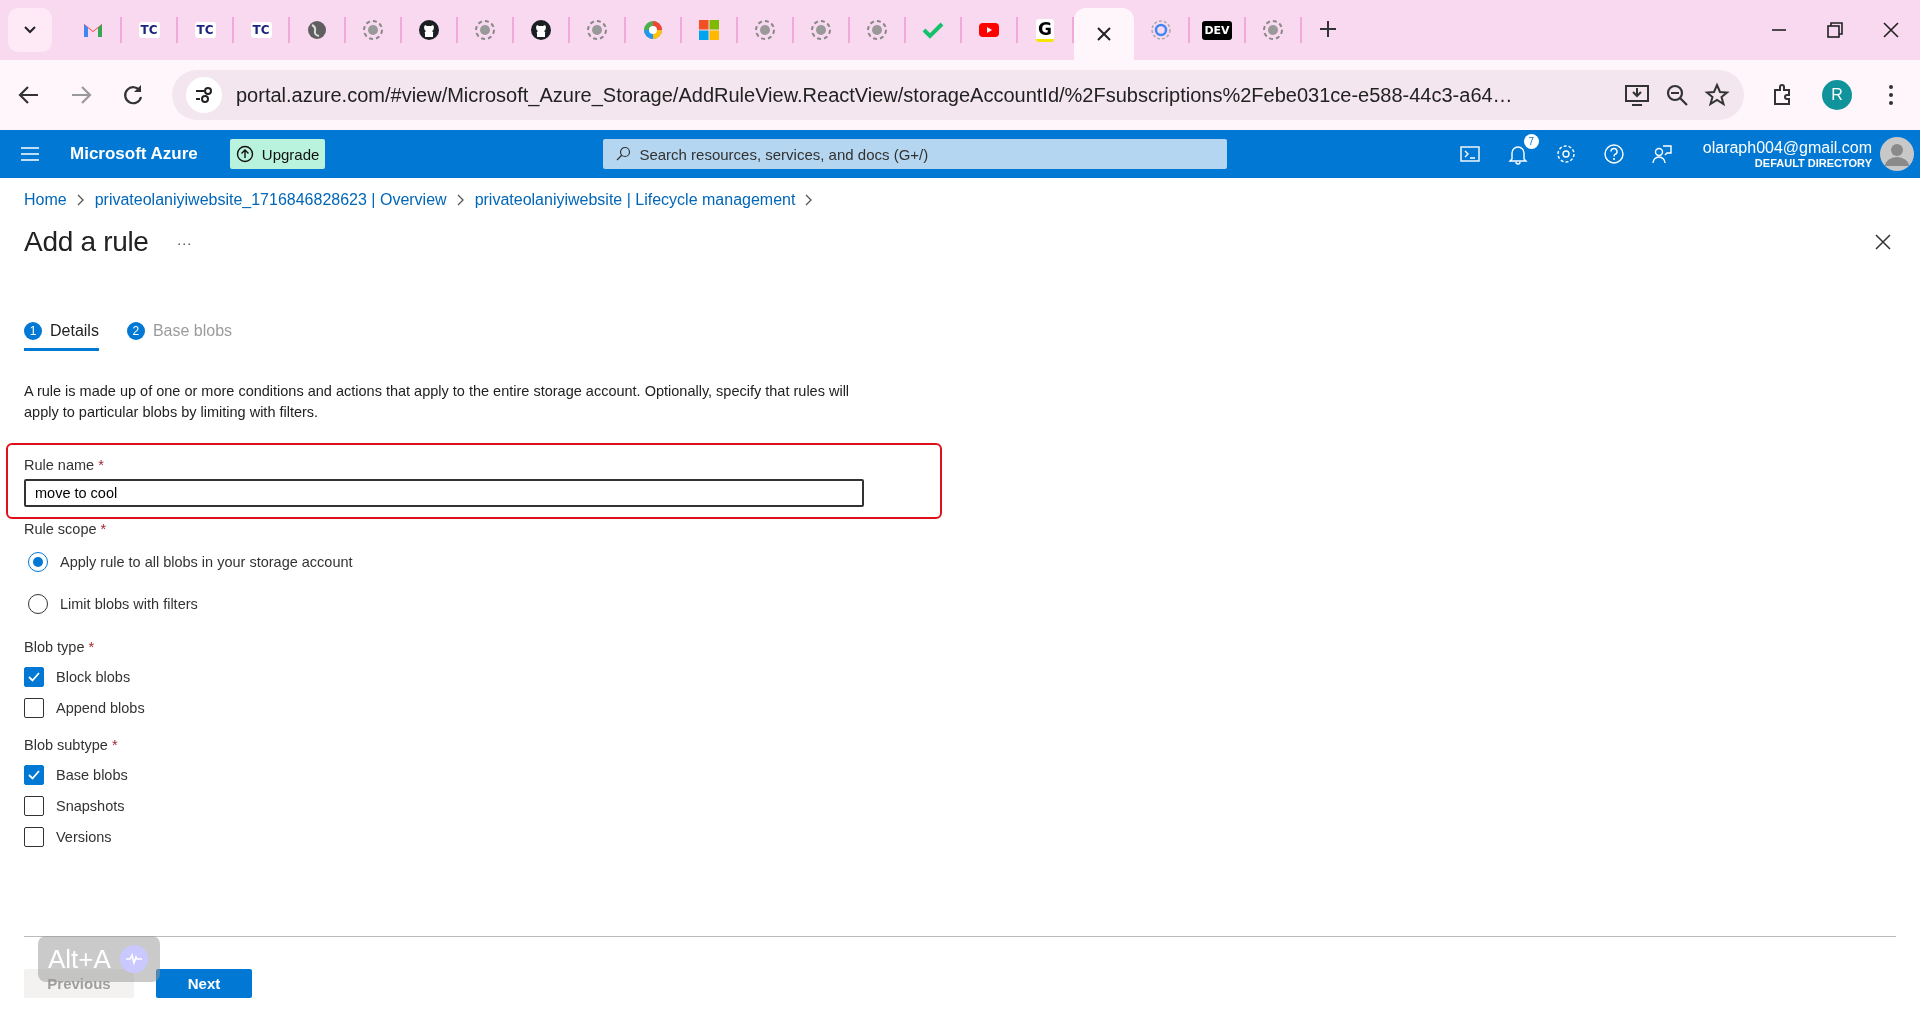 This screenshot has height=1020, width=1920. What do you see at coordinates (270, 200) in the screenshot?
I see `breadcrumb-link: privateolaniyiwebsite_1716846828623 | Overview` at bounding box center [270, 200].